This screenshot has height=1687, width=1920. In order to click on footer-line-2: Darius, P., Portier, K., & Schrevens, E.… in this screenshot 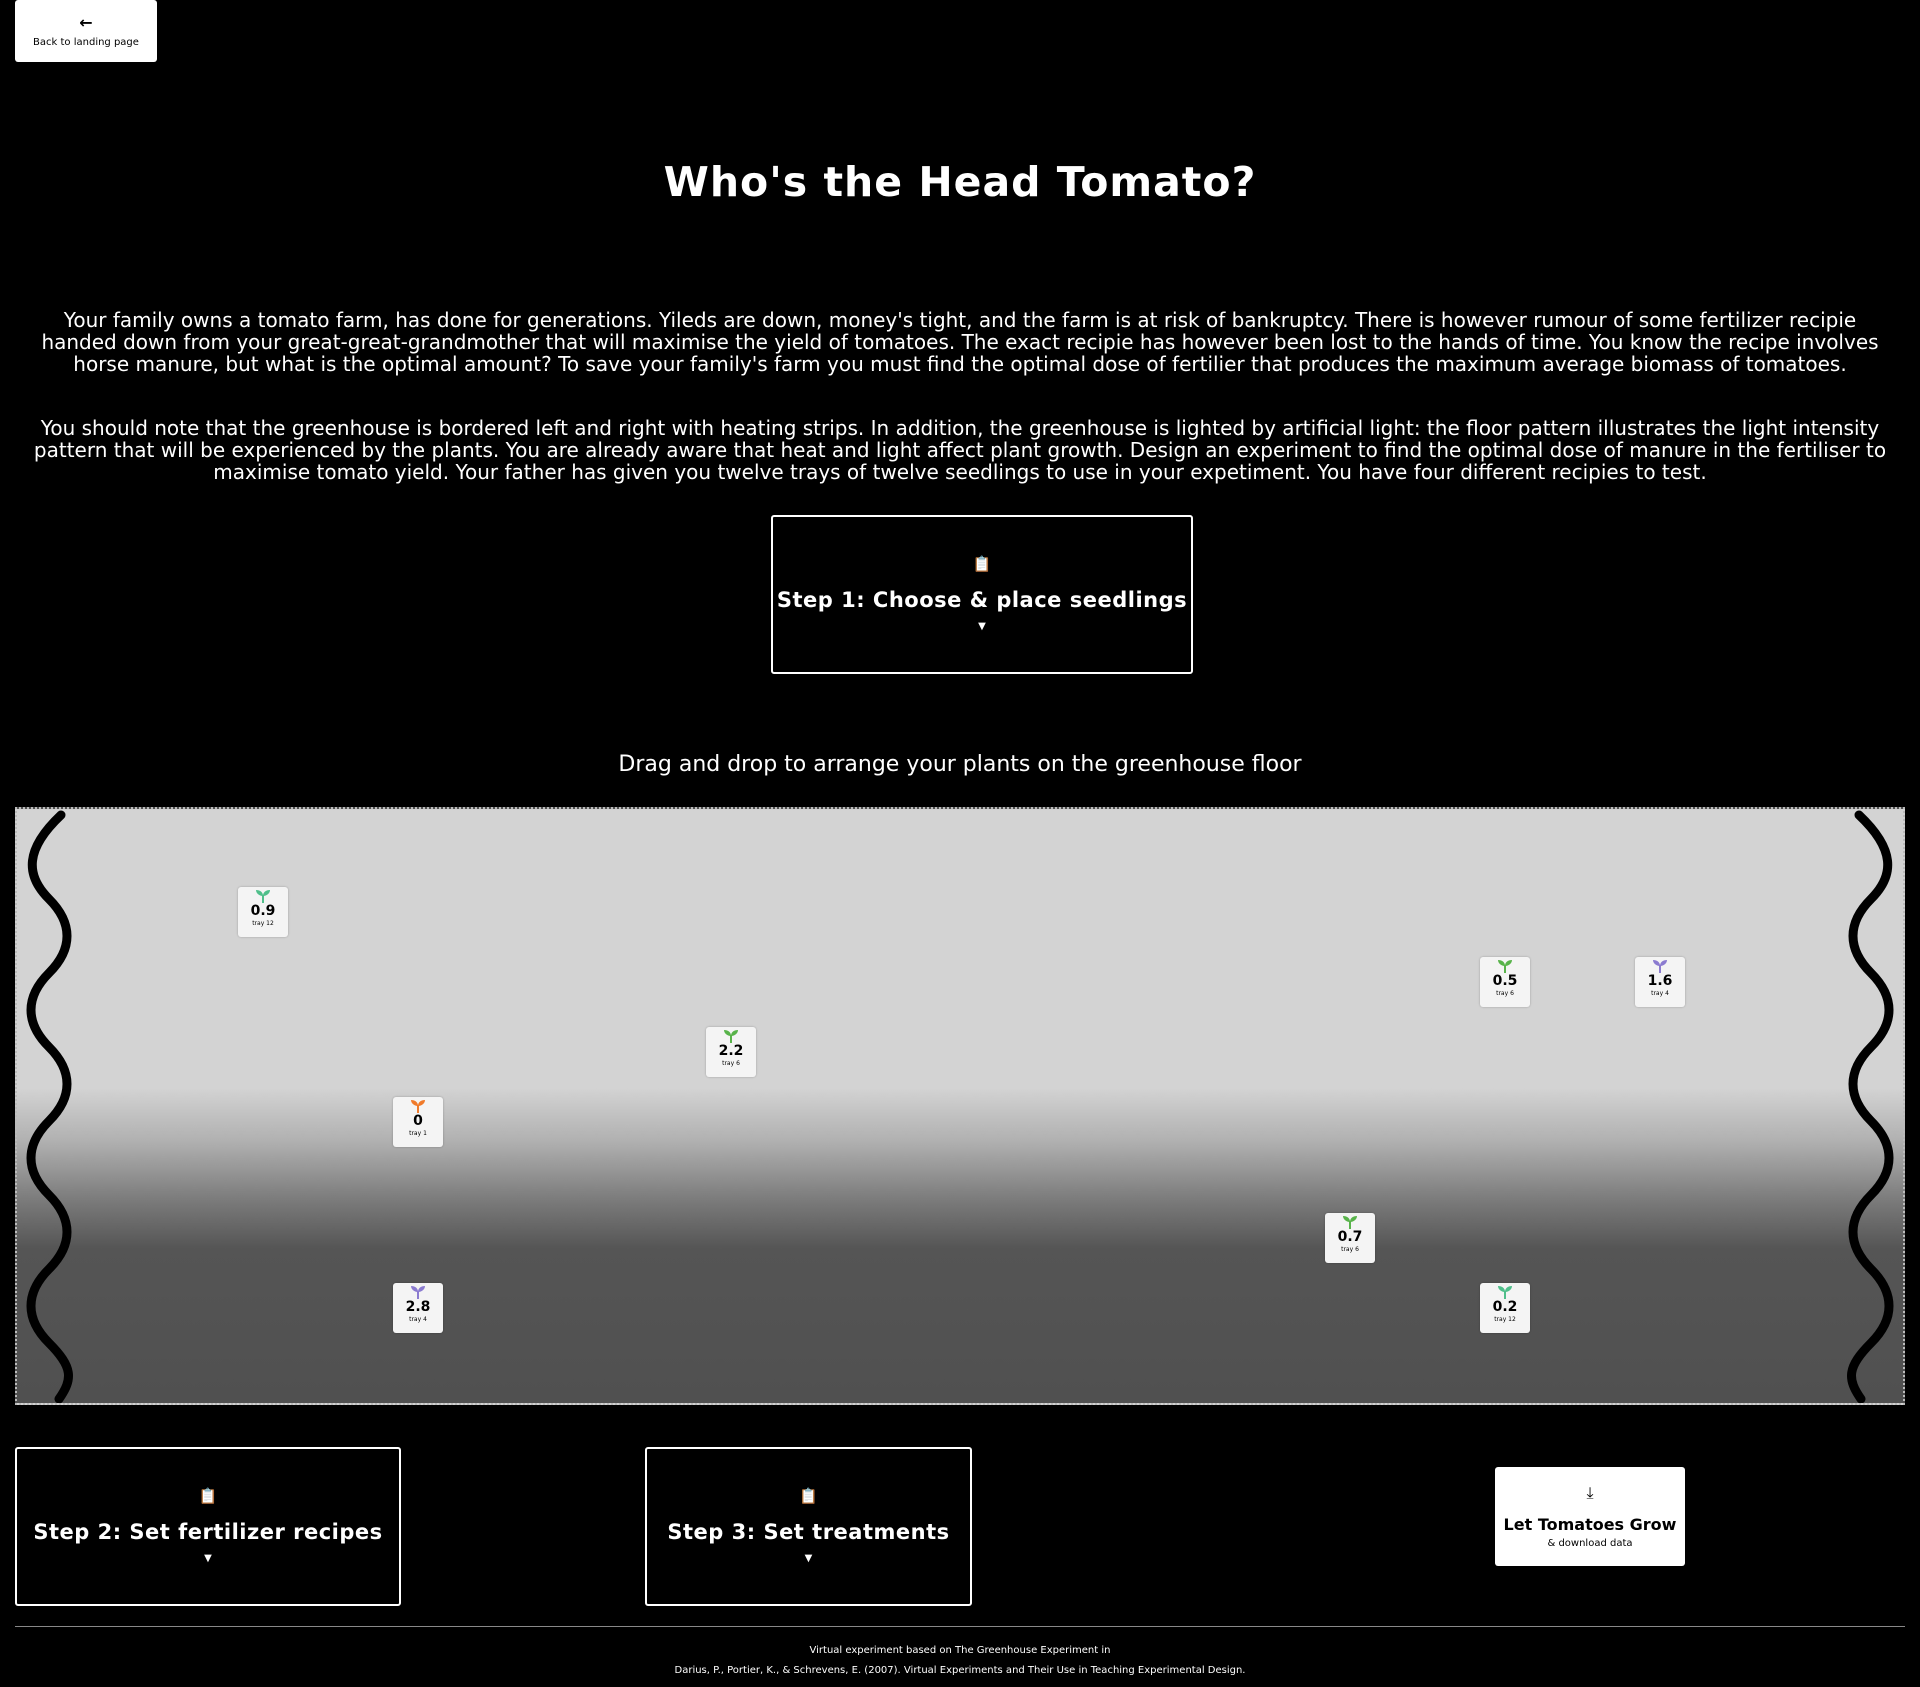, I will do `click(960, 1670)`.